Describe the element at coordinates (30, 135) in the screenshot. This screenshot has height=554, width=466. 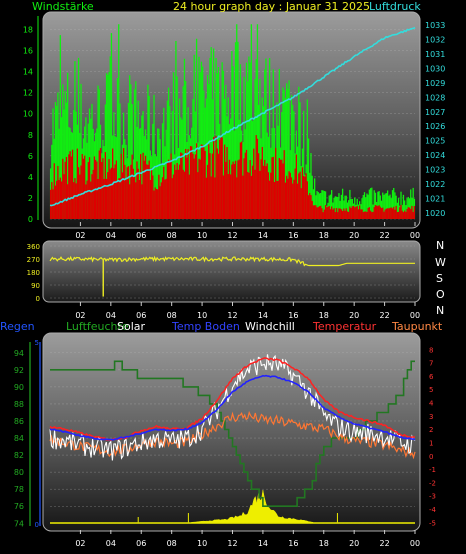
I see `wind-tick-label: 8` at that location.